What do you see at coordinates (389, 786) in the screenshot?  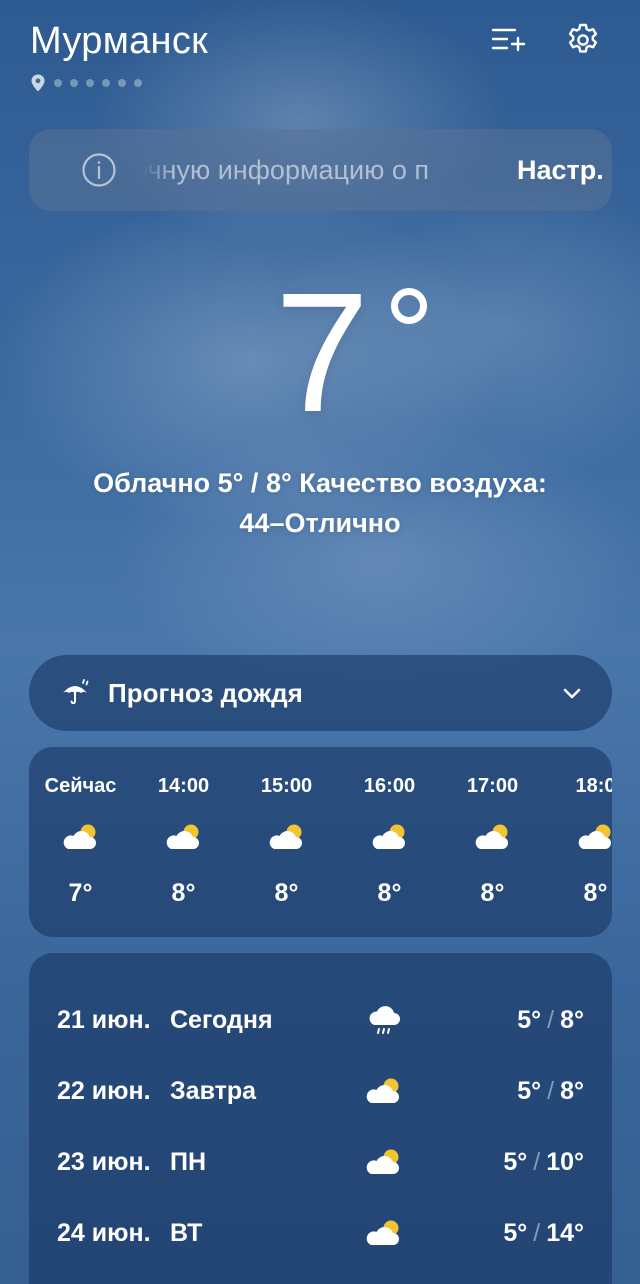 I see `hourly-time: 16:00` at bounding box center [389, 786].